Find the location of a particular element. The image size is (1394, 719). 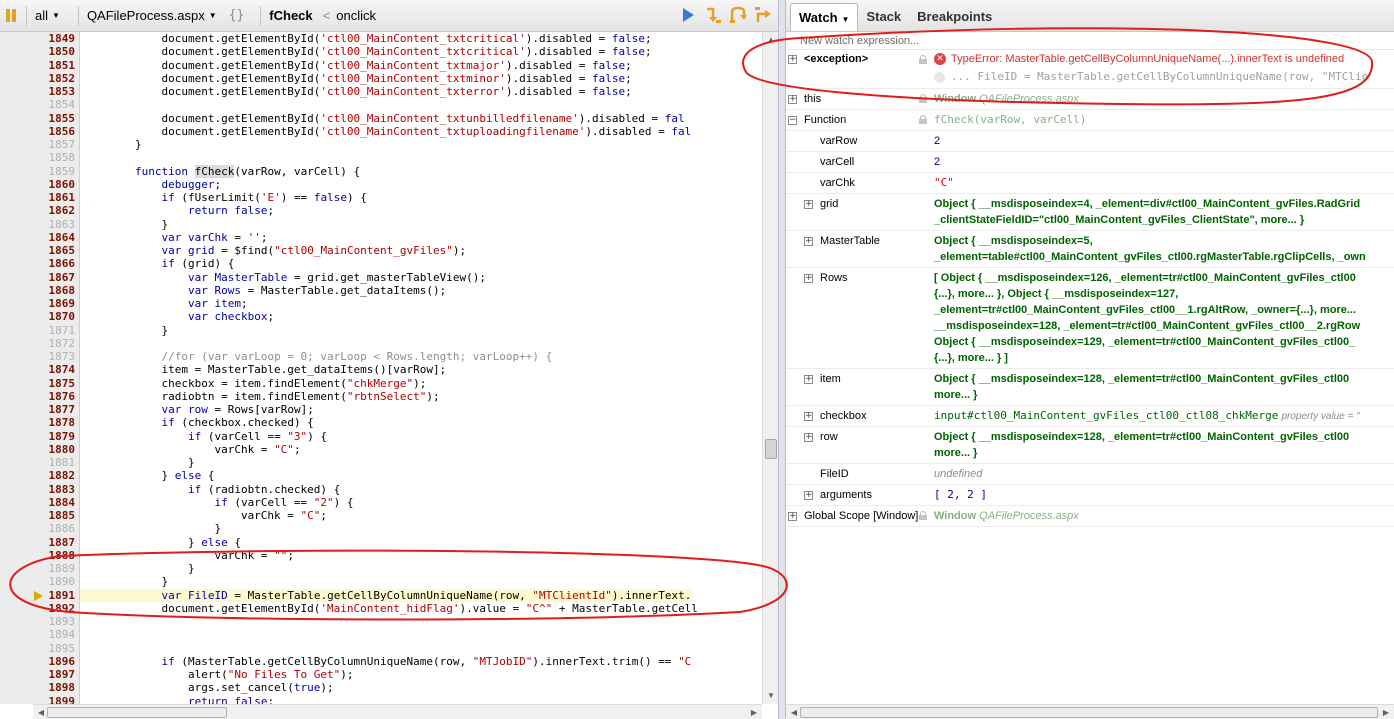

watch-row-varChk: varChk "C" is located at coordinates (1090, 183).